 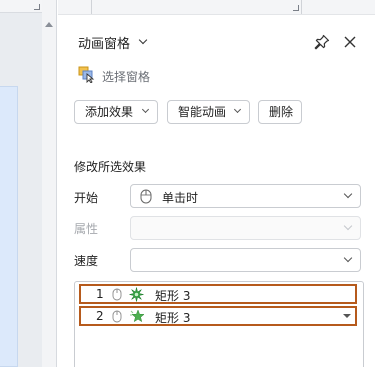 I want to click on add-effect-button: 添加效果, so click(x=116, y=112).